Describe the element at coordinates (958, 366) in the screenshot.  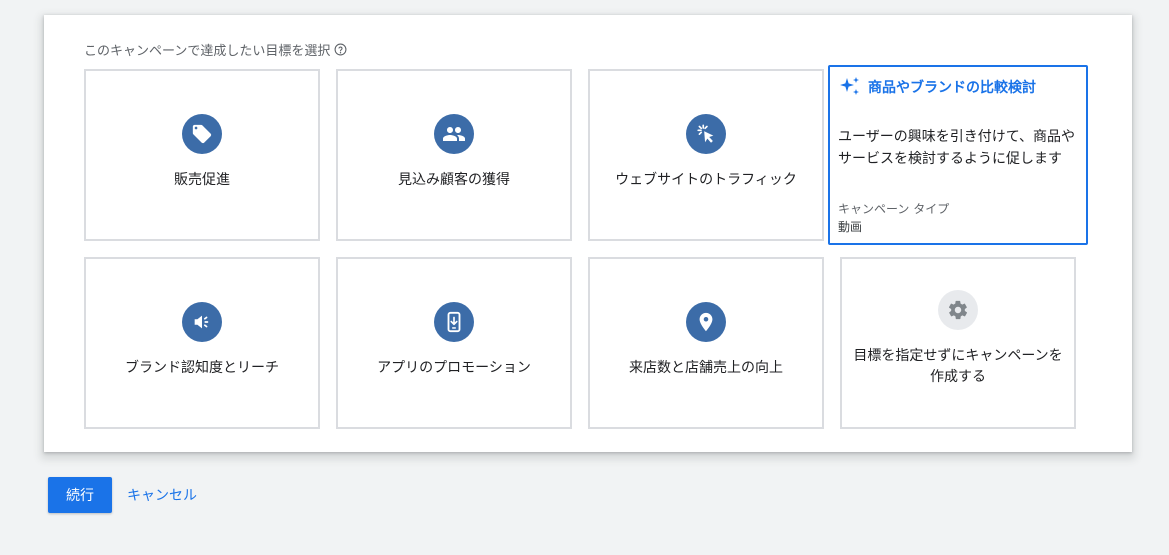
I see `goal-card-label: 目標を指定せずにキャンペーンを作成する` at that location.